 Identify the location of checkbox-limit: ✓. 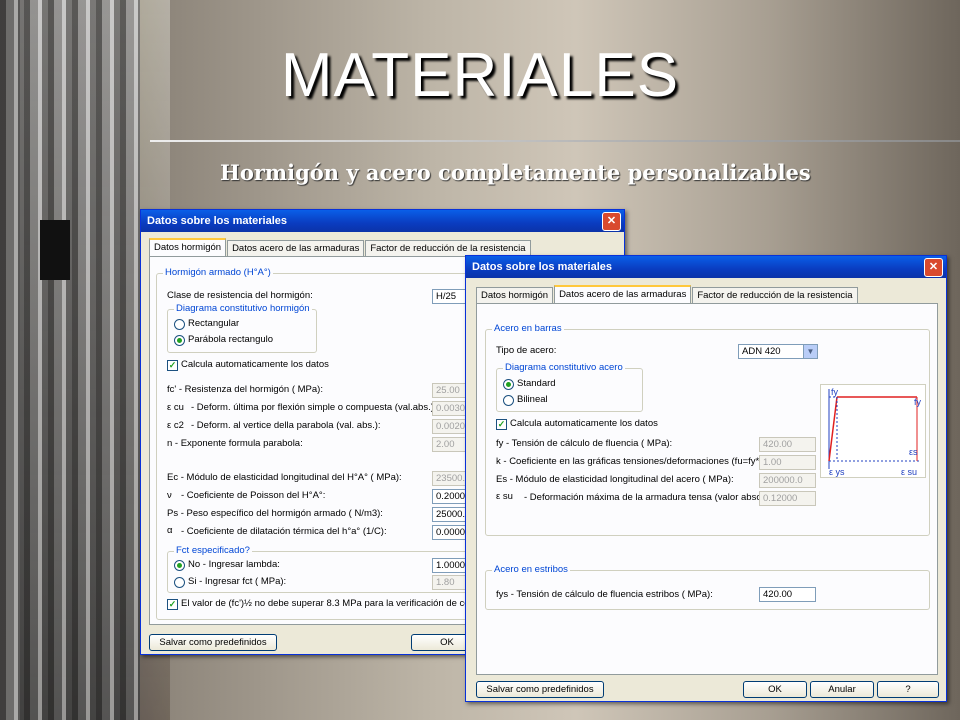
(172, 604).